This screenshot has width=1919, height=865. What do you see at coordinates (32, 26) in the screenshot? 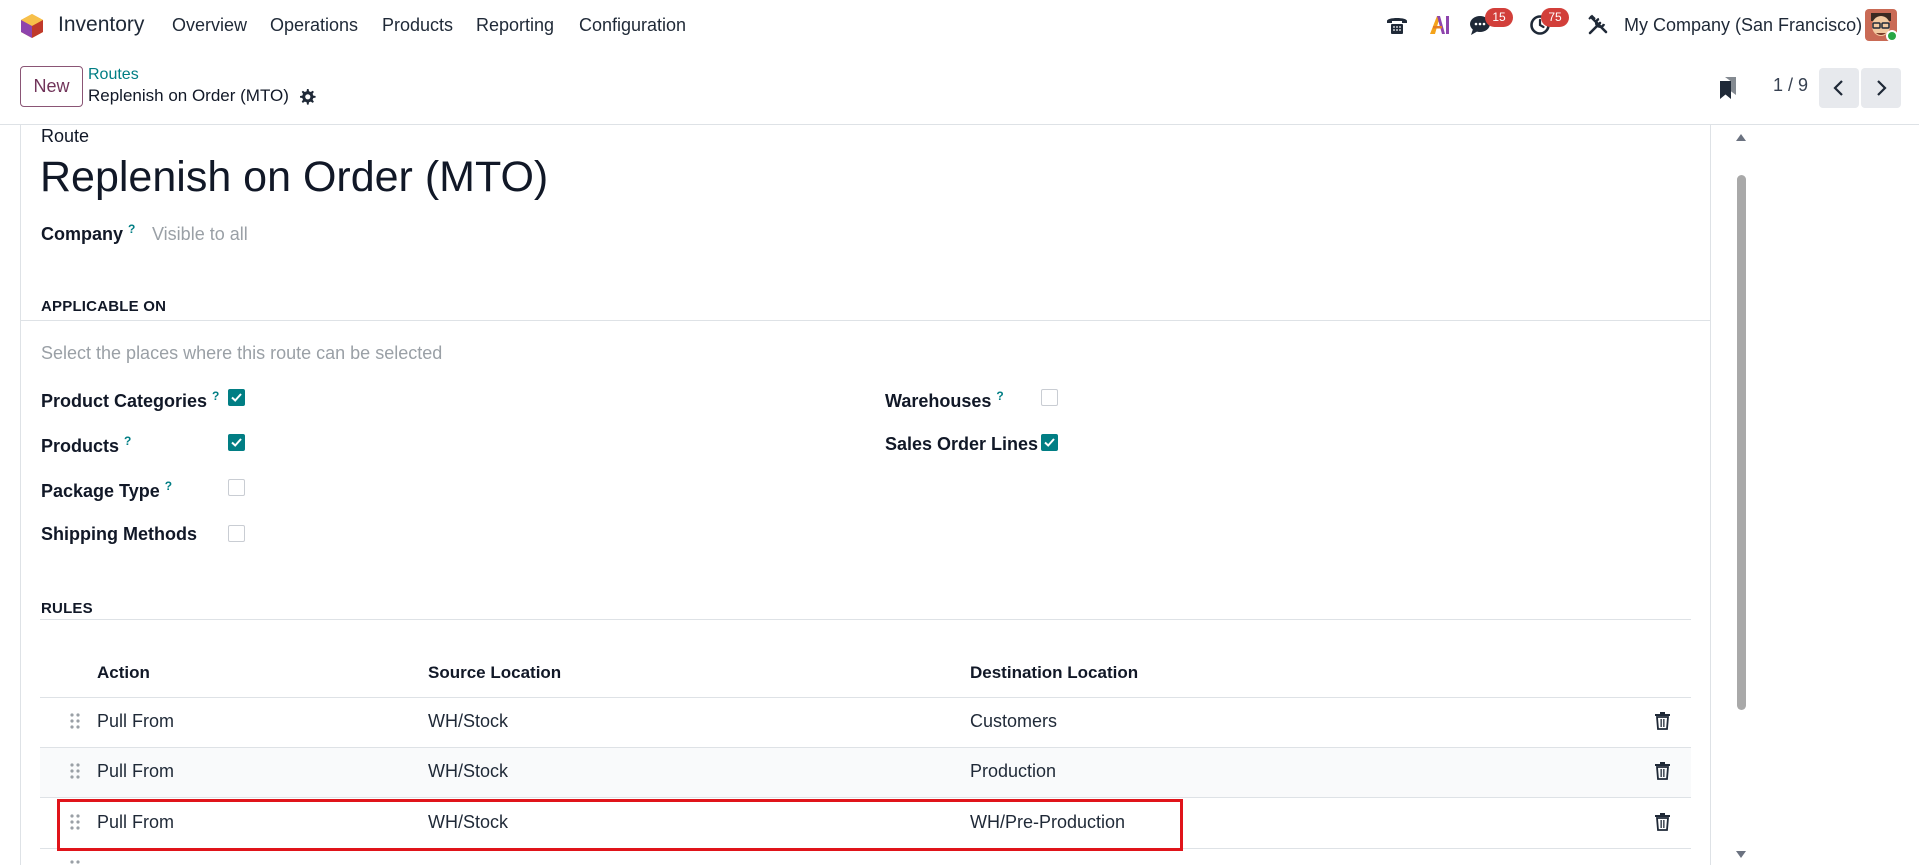
I see `inventory-app-icon` at bounding box center [32, 26].